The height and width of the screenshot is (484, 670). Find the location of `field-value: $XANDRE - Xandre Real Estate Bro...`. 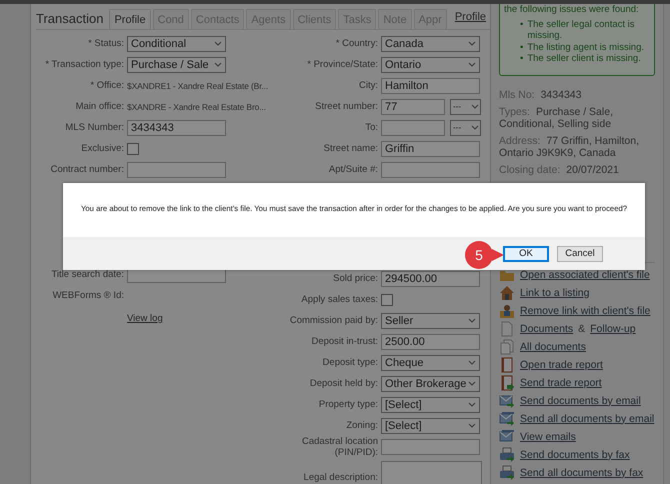

field-value: $XANDRE - Xandre Real Estate Bro... is located at coordinates (196, 107).